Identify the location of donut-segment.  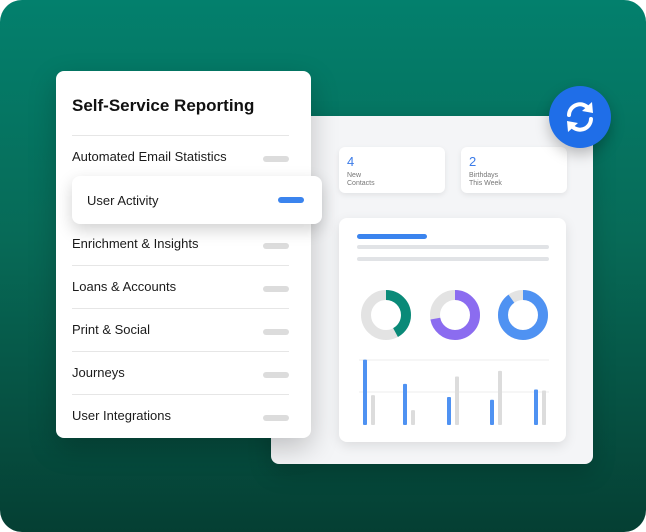
(523, 315).